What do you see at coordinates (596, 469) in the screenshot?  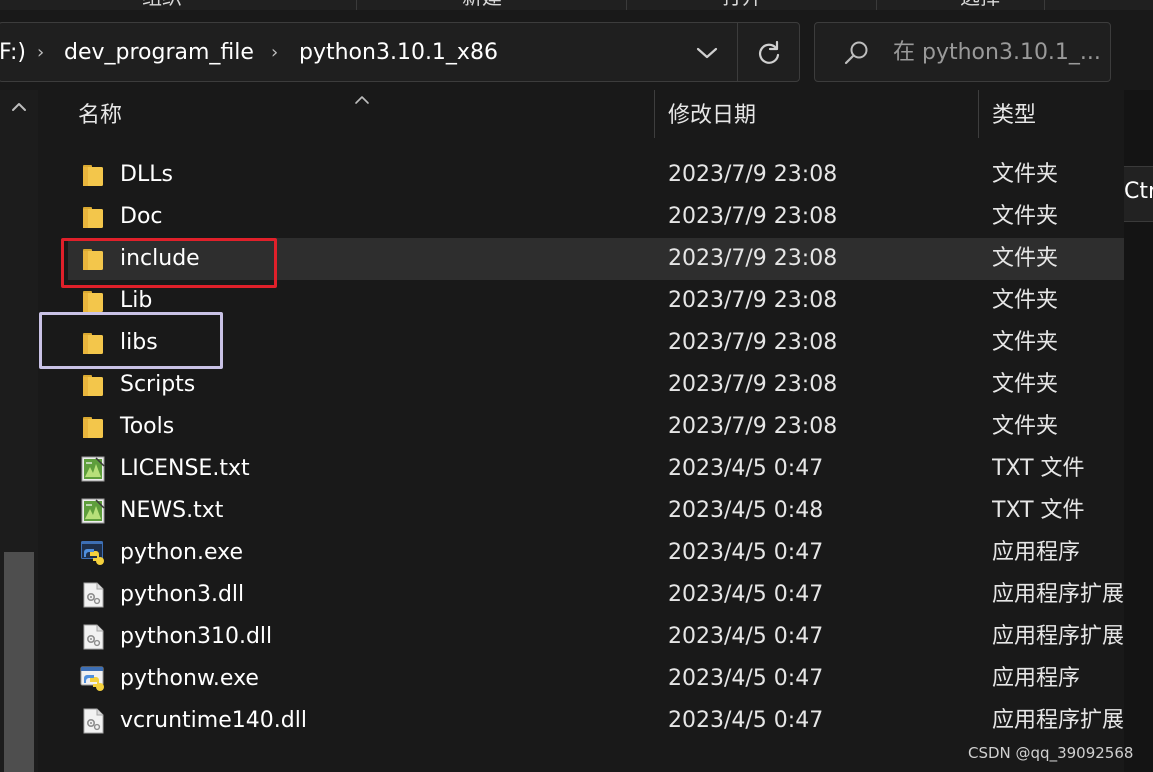 I see `file-row: LICENSE.txt 2023/4/5 0:47 TXT 文件` at bounding box center [596, 469].